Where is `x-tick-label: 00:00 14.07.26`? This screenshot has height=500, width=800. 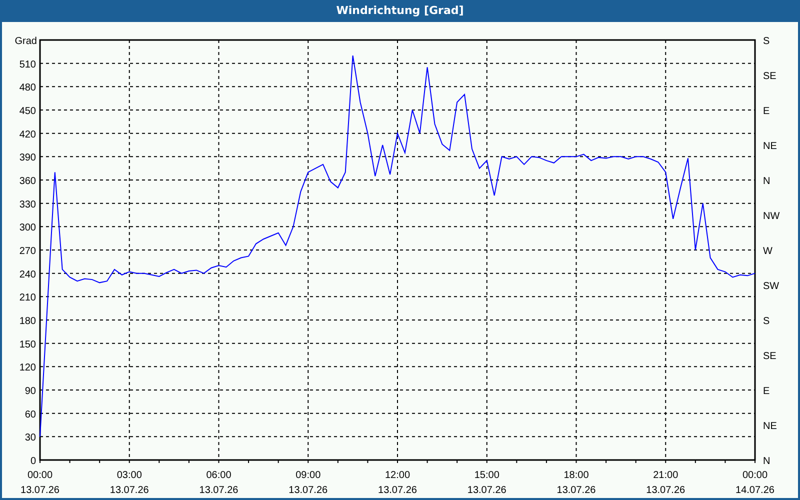 x-tick-label: 00:00 14.07.26 is located at coordinates (755, 483).